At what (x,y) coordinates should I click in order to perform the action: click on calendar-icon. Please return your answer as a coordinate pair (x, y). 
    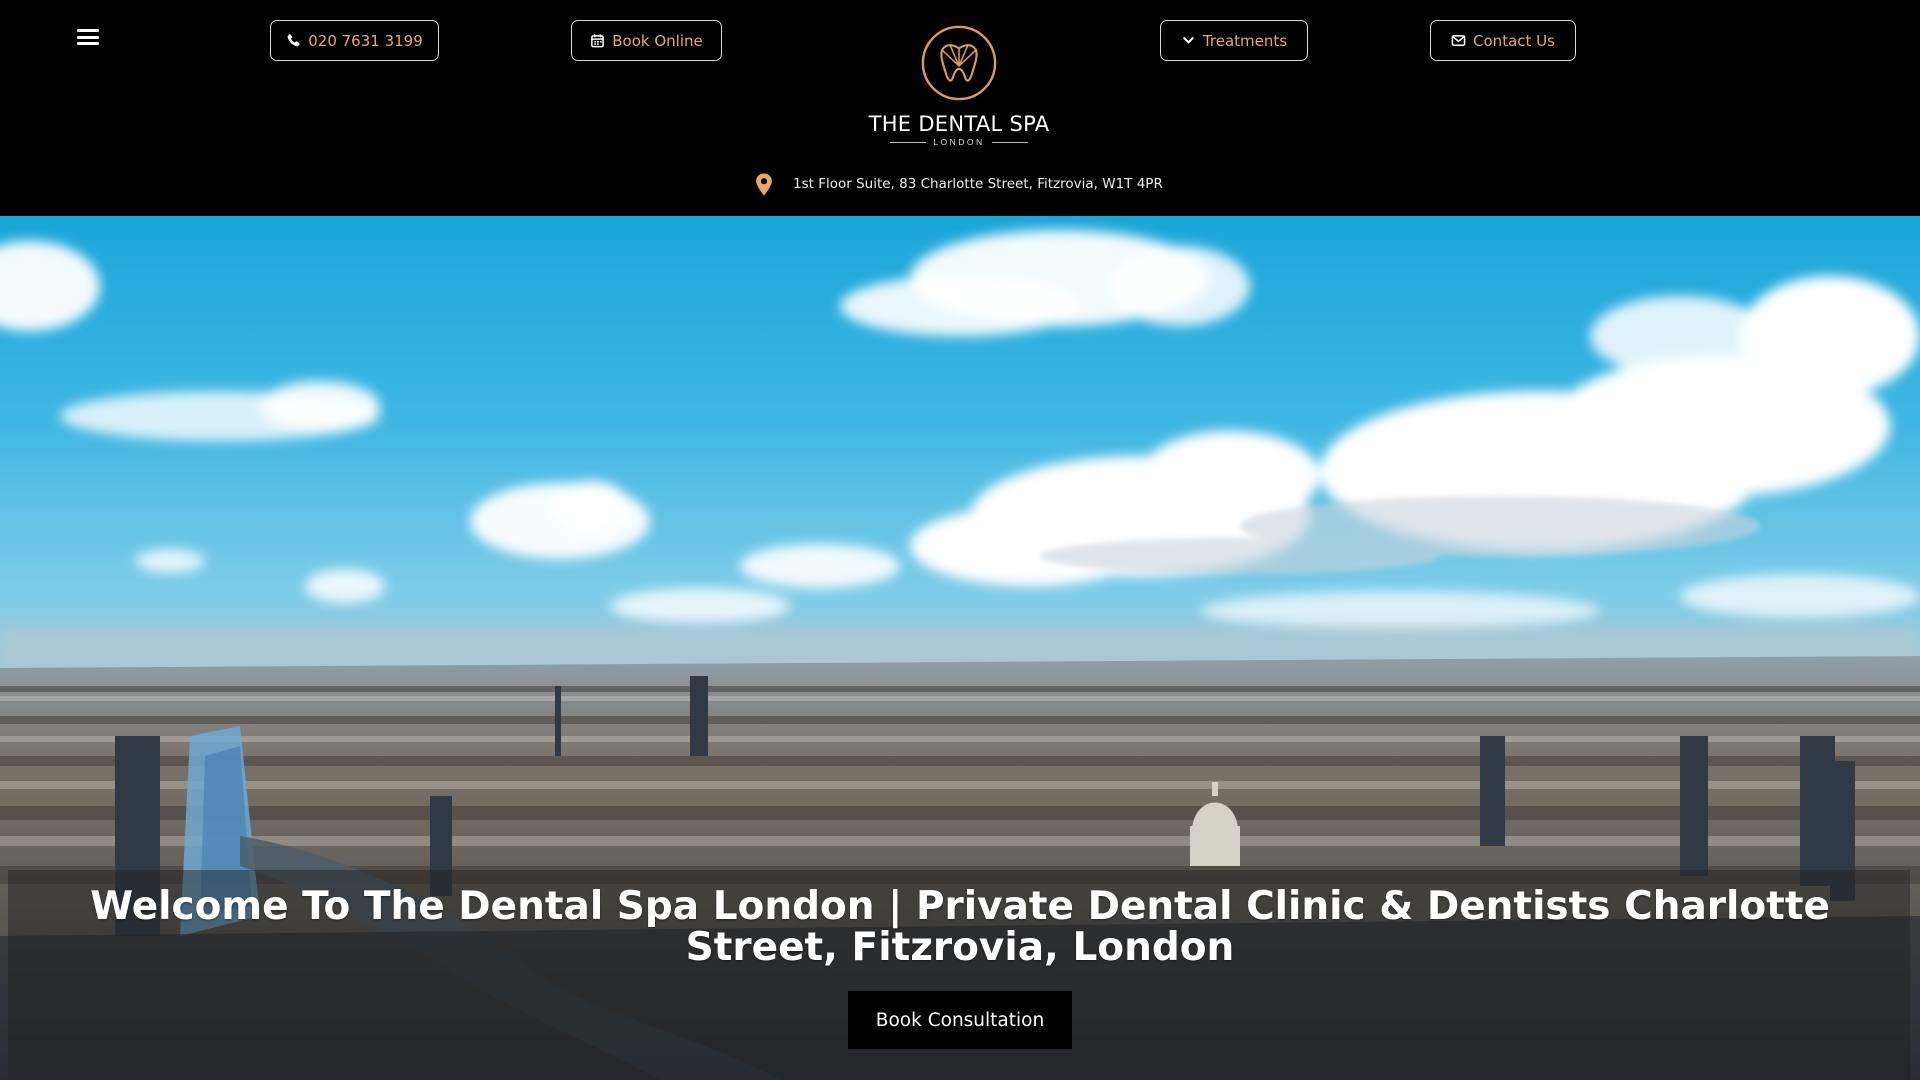
    Looking at the image, I should click on (597, 40).